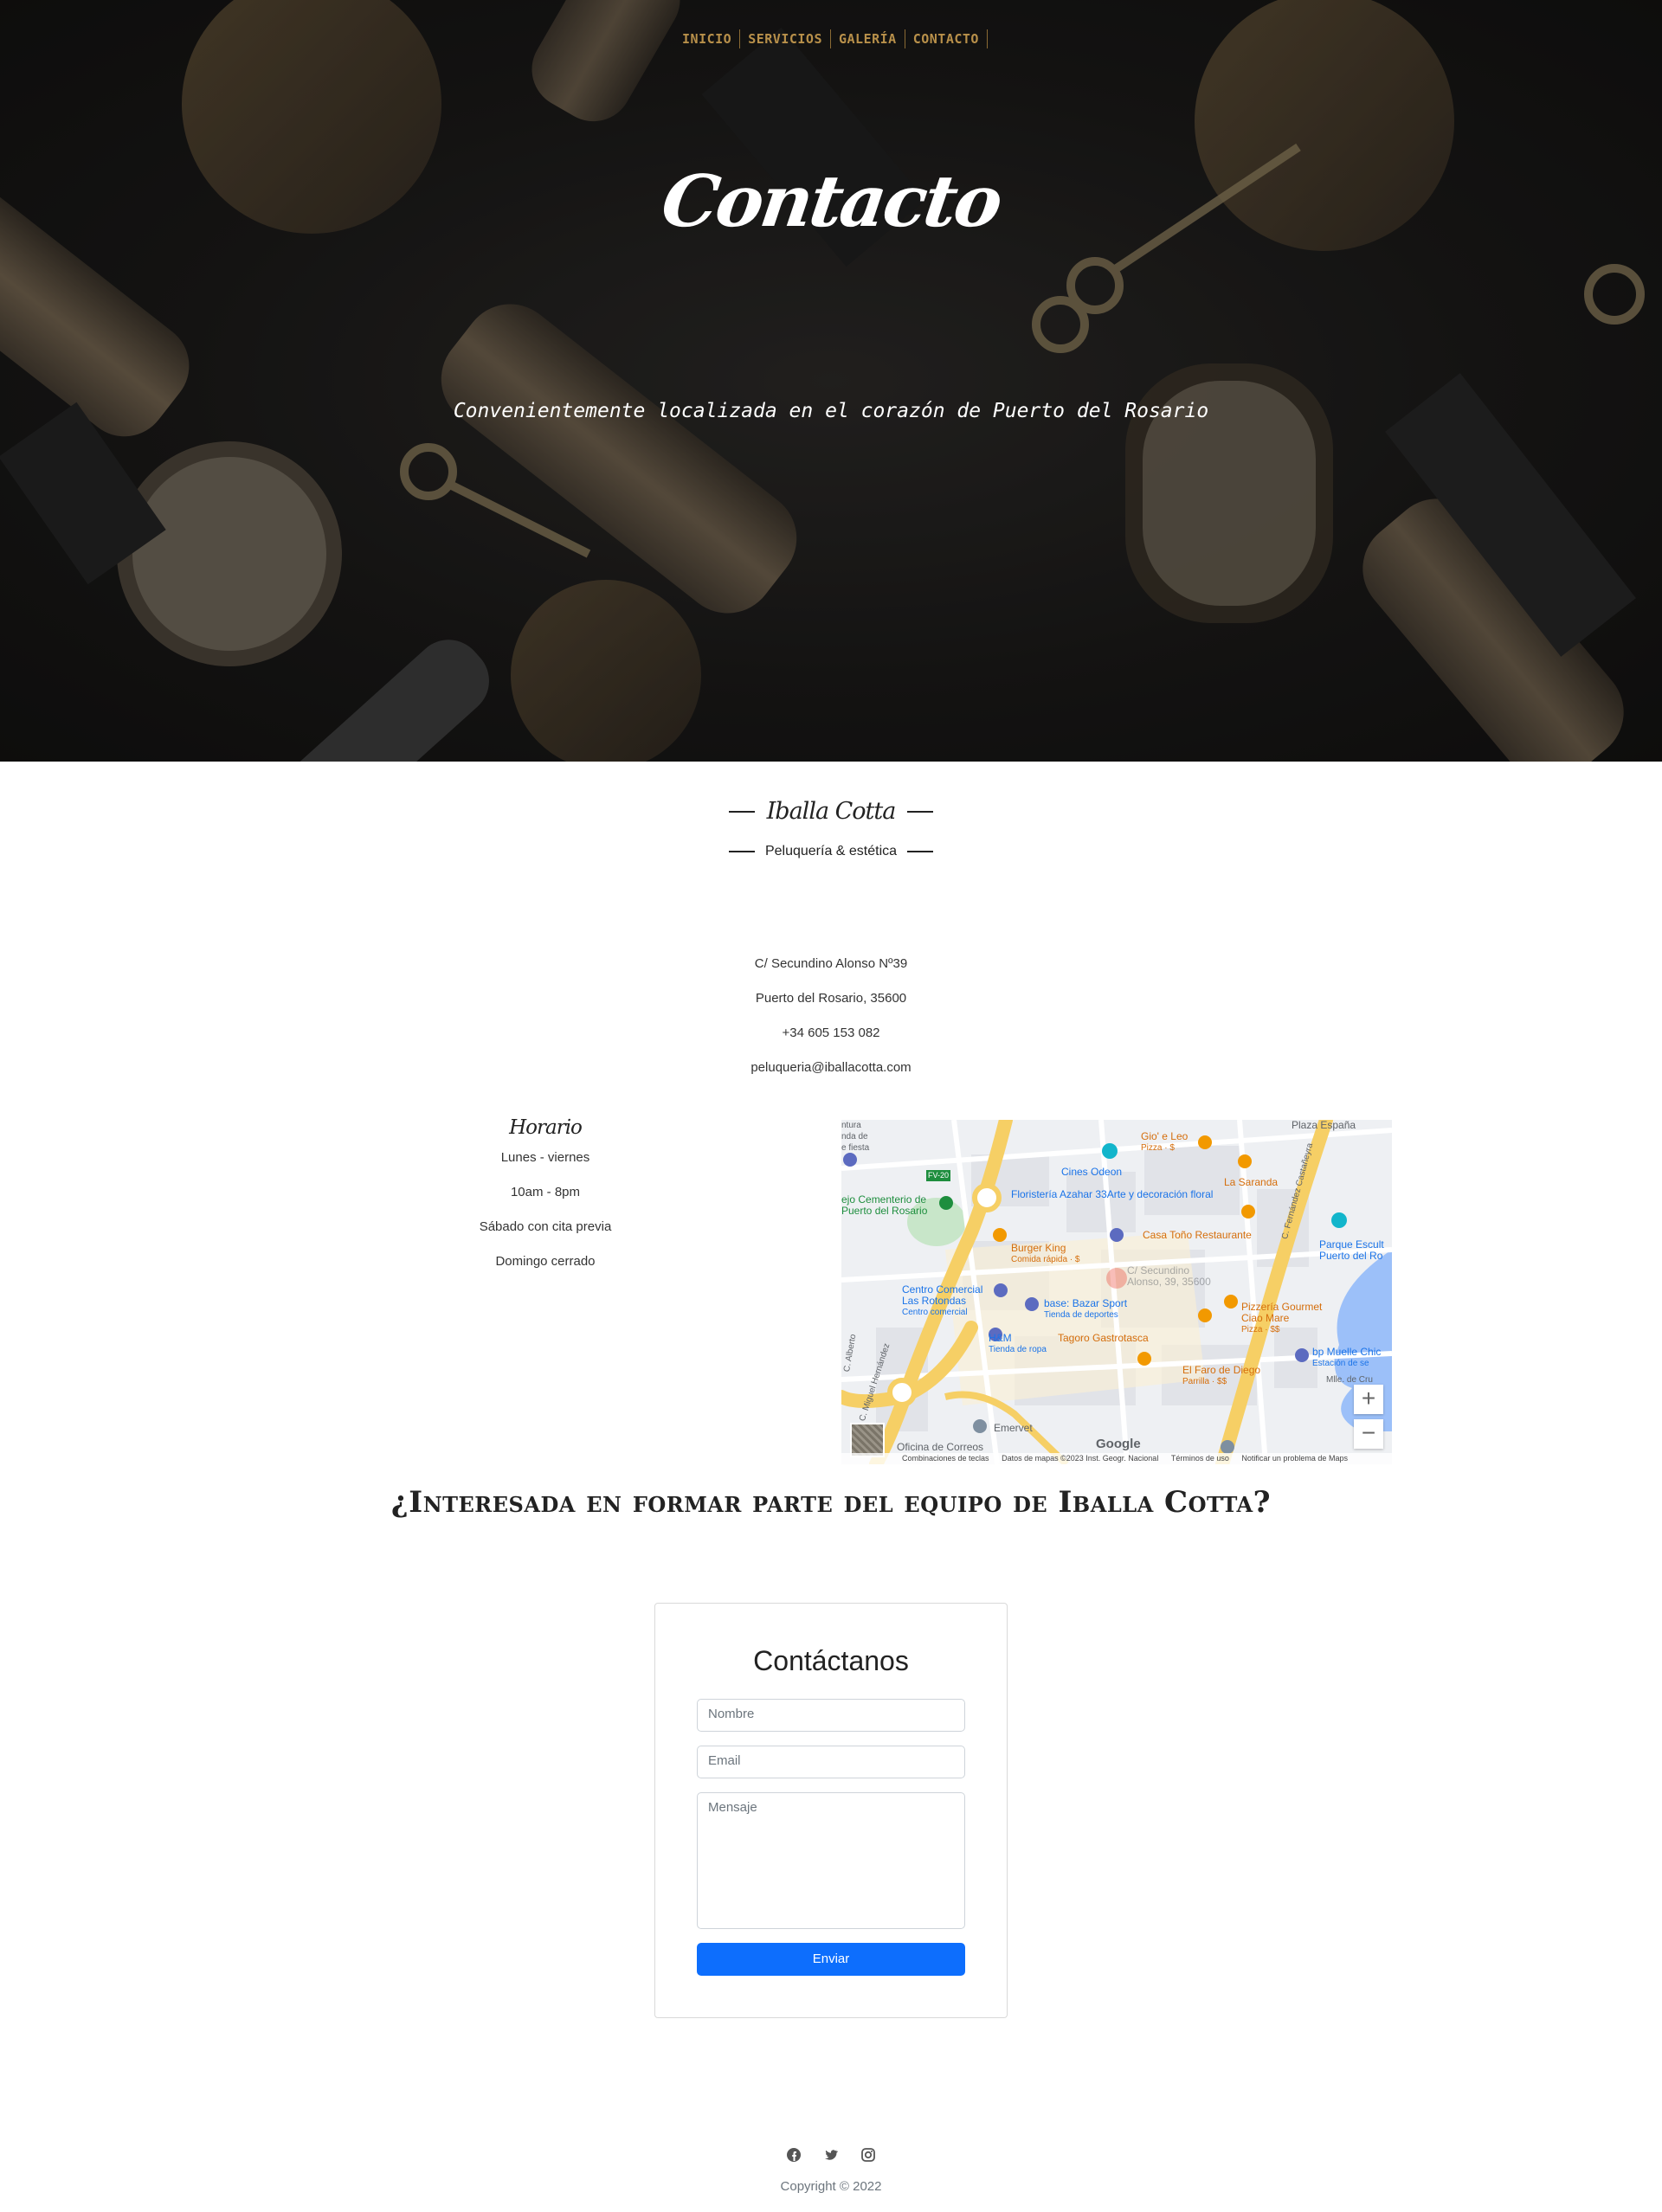 The height and width of the screenshot is (2212, 1662). What do you see at coordinates (1018, 1349) in the screenshot?
I see `map-label-sub: Tienda de ropa` at bounding box center [1018, 1349].